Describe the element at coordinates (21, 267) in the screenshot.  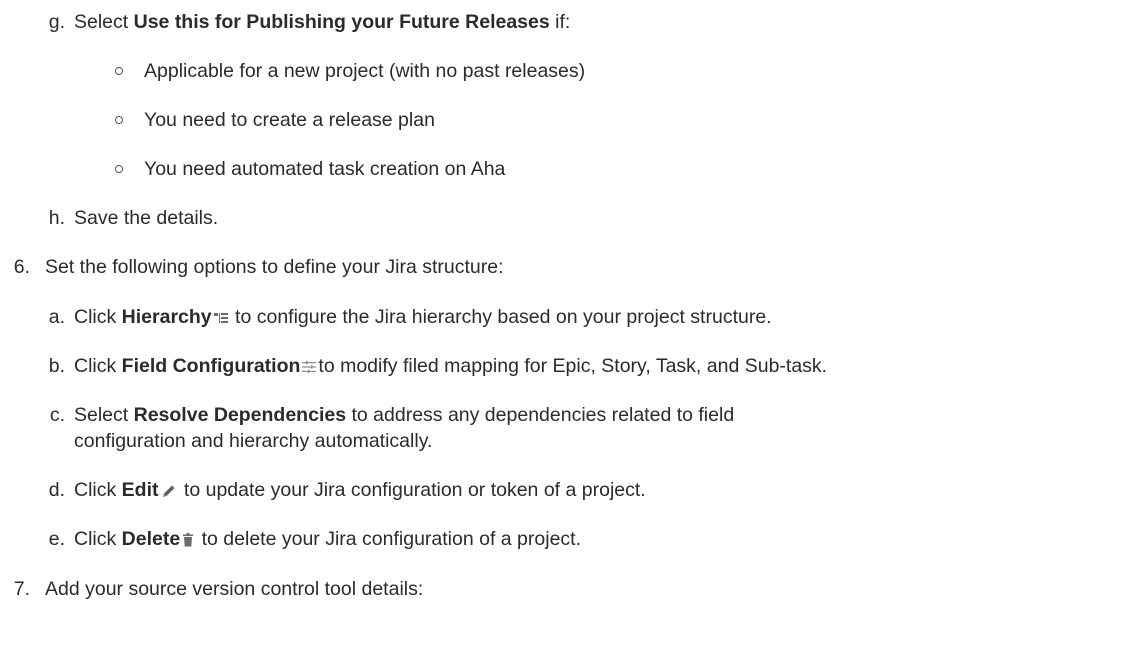
I see `list-marker: 6.` at that location.